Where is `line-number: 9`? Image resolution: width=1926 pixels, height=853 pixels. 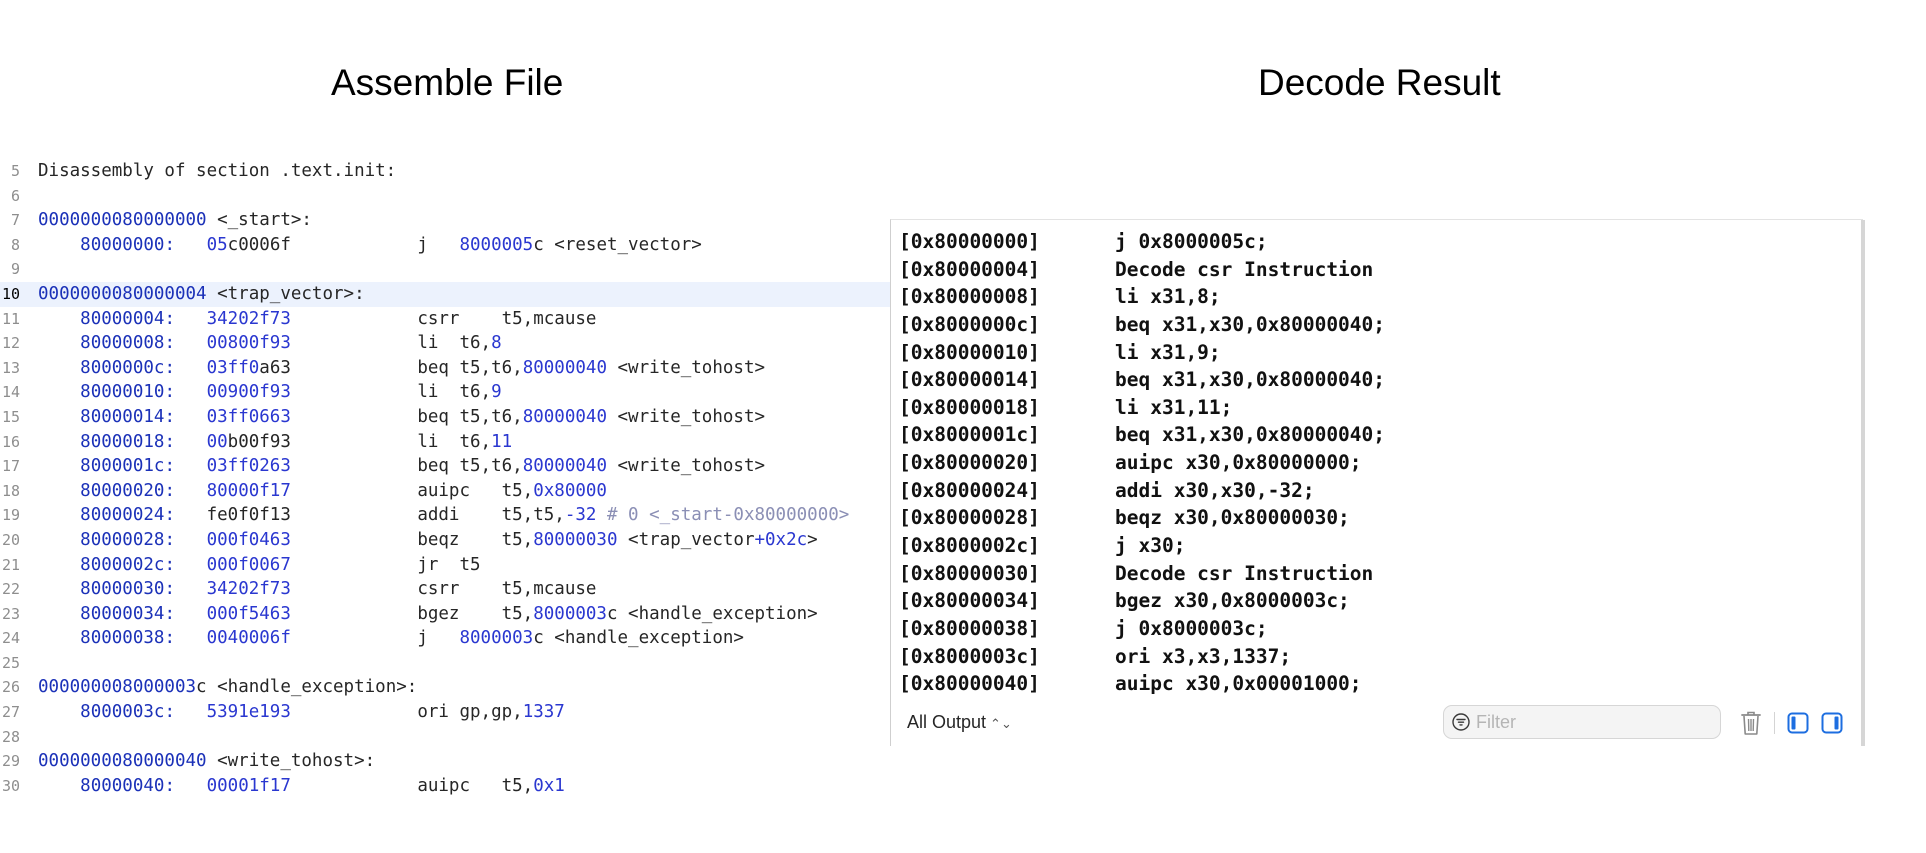
line-number: 9 is located at coordinates (15, 269).